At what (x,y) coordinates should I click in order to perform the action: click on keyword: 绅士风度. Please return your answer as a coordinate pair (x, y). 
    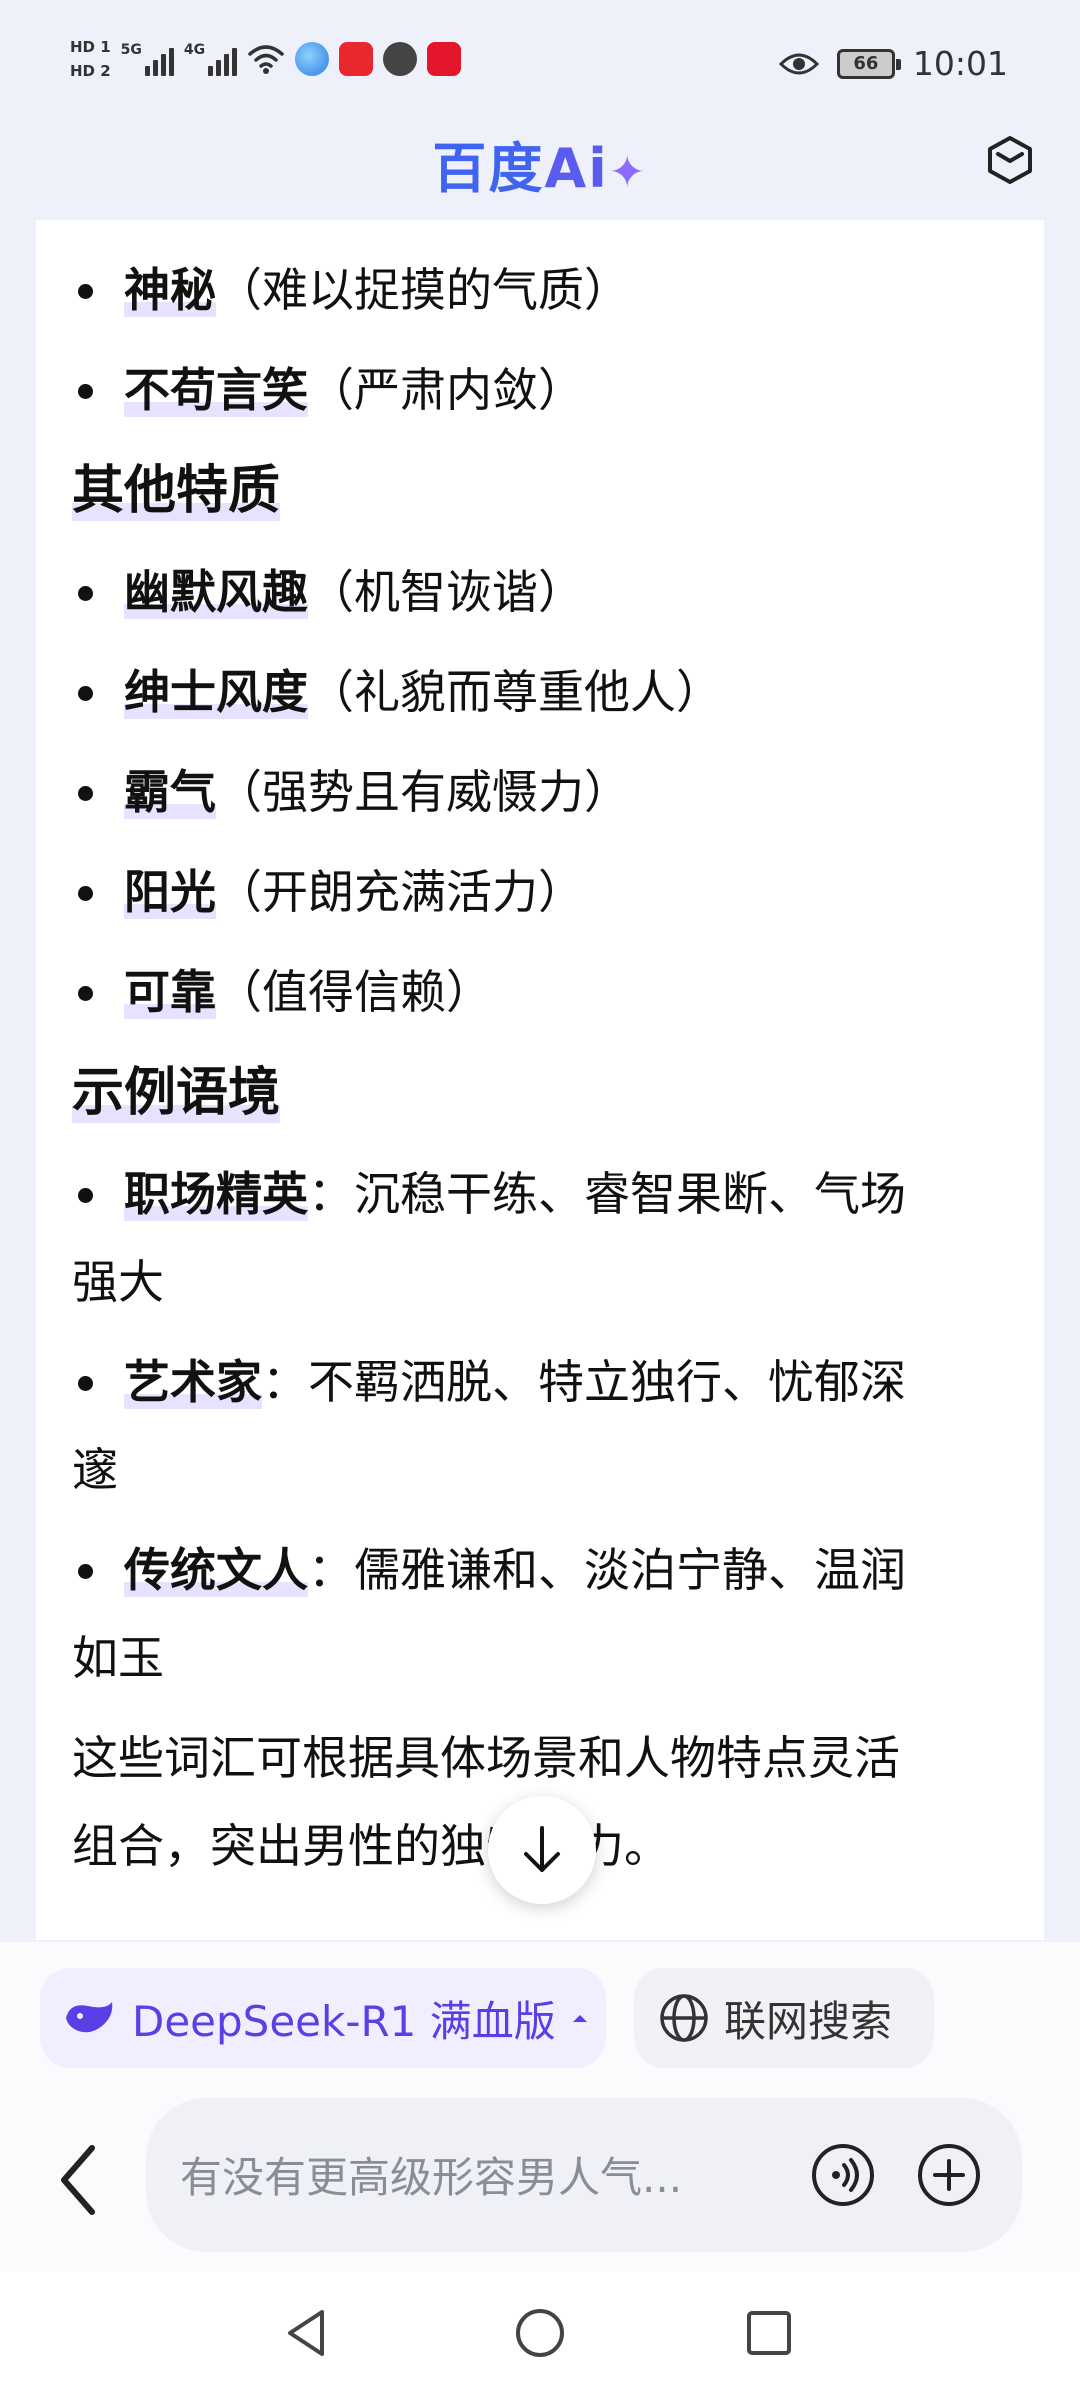
    Looking at the image, I should click on (216, 692).